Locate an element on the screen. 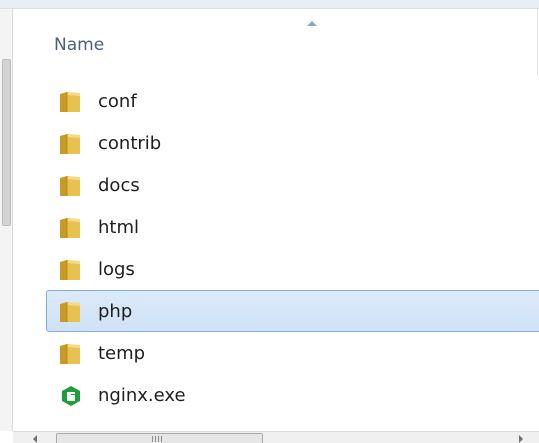 This screenshot has width=539, height=443. file-name-label: php is located at coordinates (115, 311).